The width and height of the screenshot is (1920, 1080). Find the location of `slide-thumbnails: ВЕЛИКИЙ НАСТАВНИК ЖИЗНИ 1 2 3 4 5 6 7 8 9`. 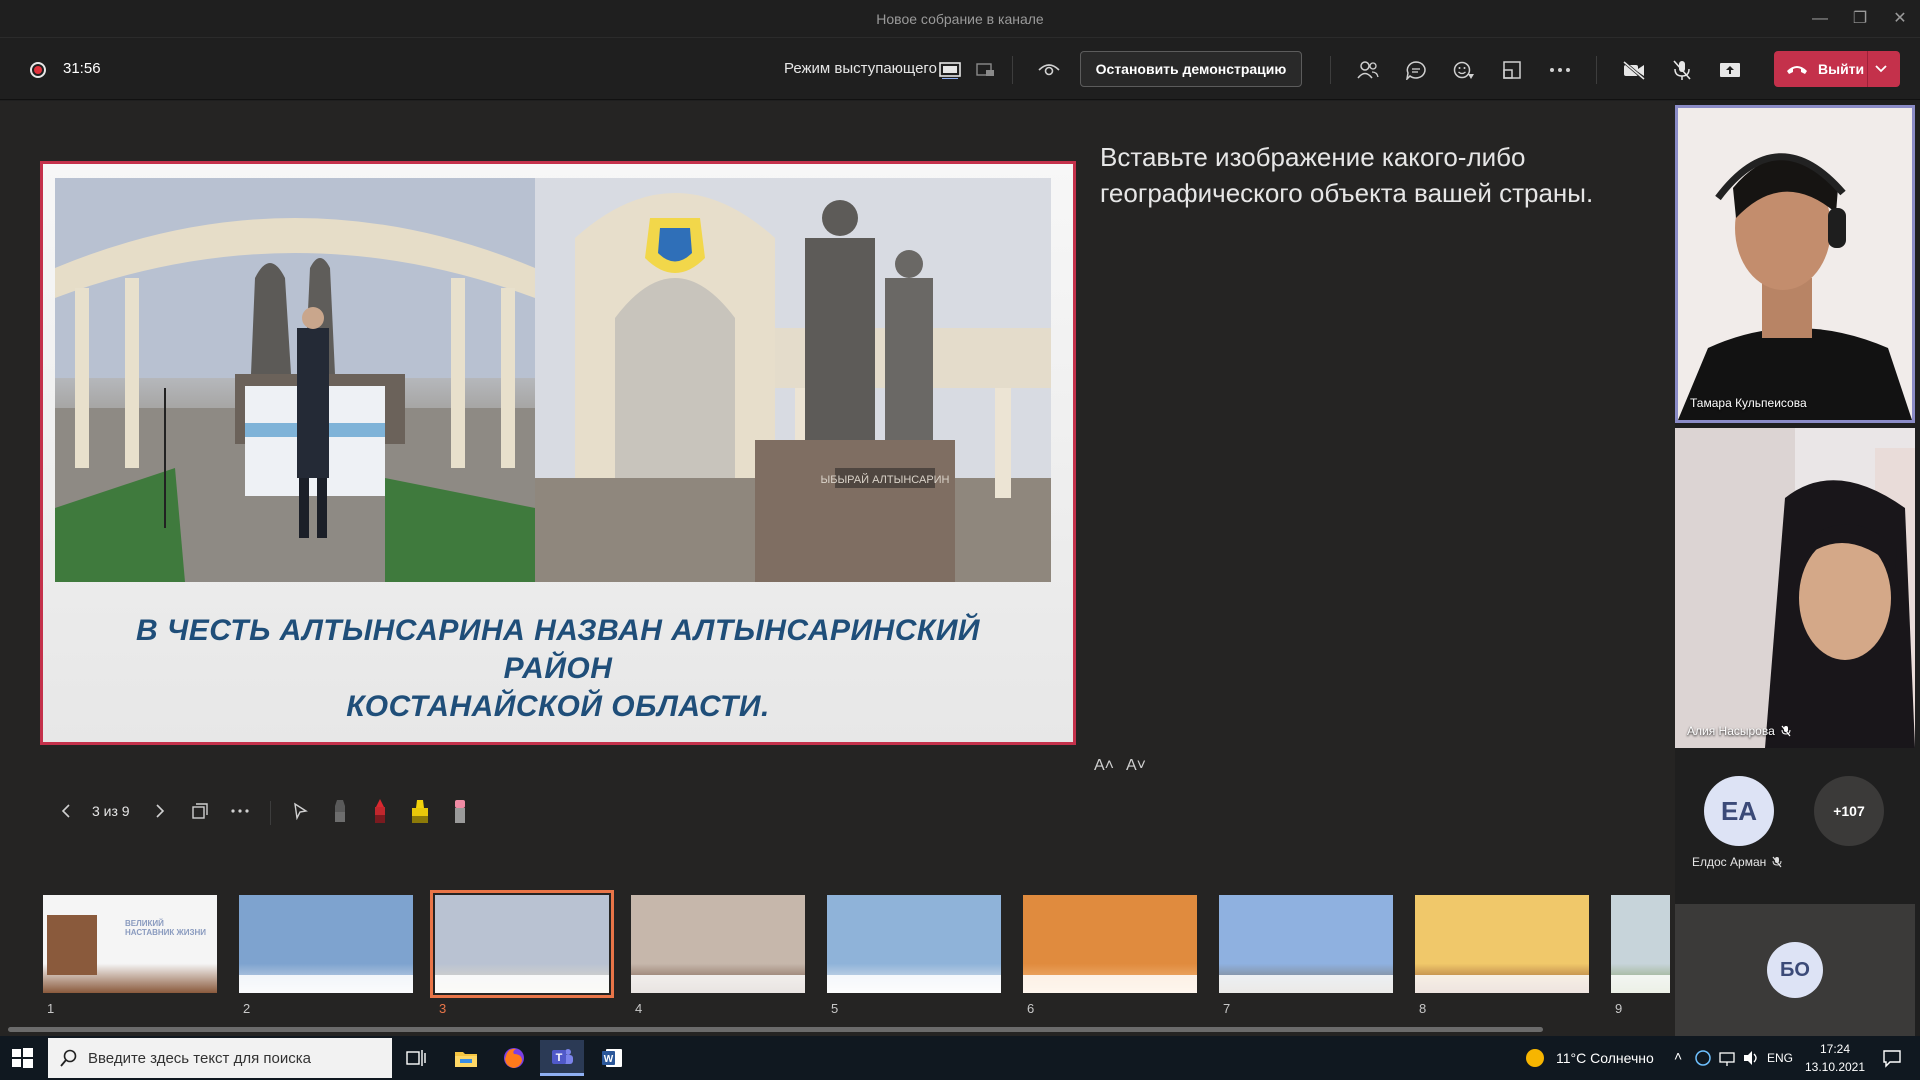

slide-thumbnails: ВЕЛИКИЙ НАСТАВНИК ЖИЗНИ 1 2 3 4 5 6 7 8 9 is located at coordinates (835, 959).